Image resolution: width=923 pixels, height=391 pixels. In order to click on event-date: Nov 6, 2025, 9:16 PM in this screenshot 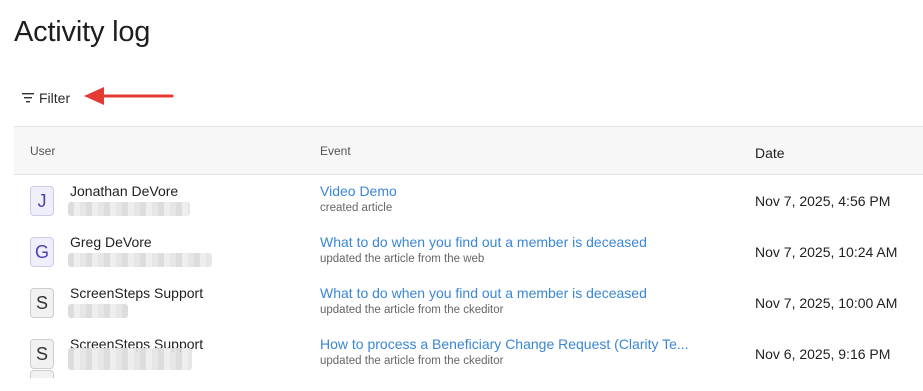, I will do `click(823, 354)`.